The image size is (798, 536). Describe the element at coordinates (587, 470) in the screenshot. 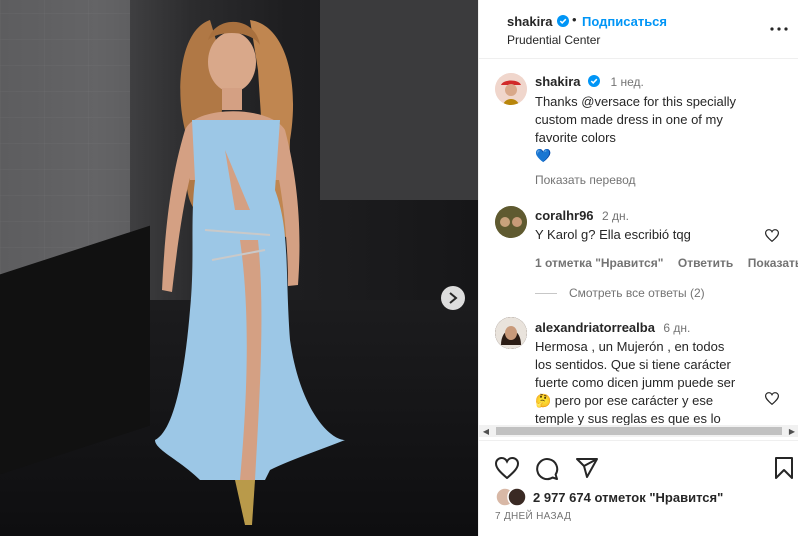

I see `share-icon` at that location.